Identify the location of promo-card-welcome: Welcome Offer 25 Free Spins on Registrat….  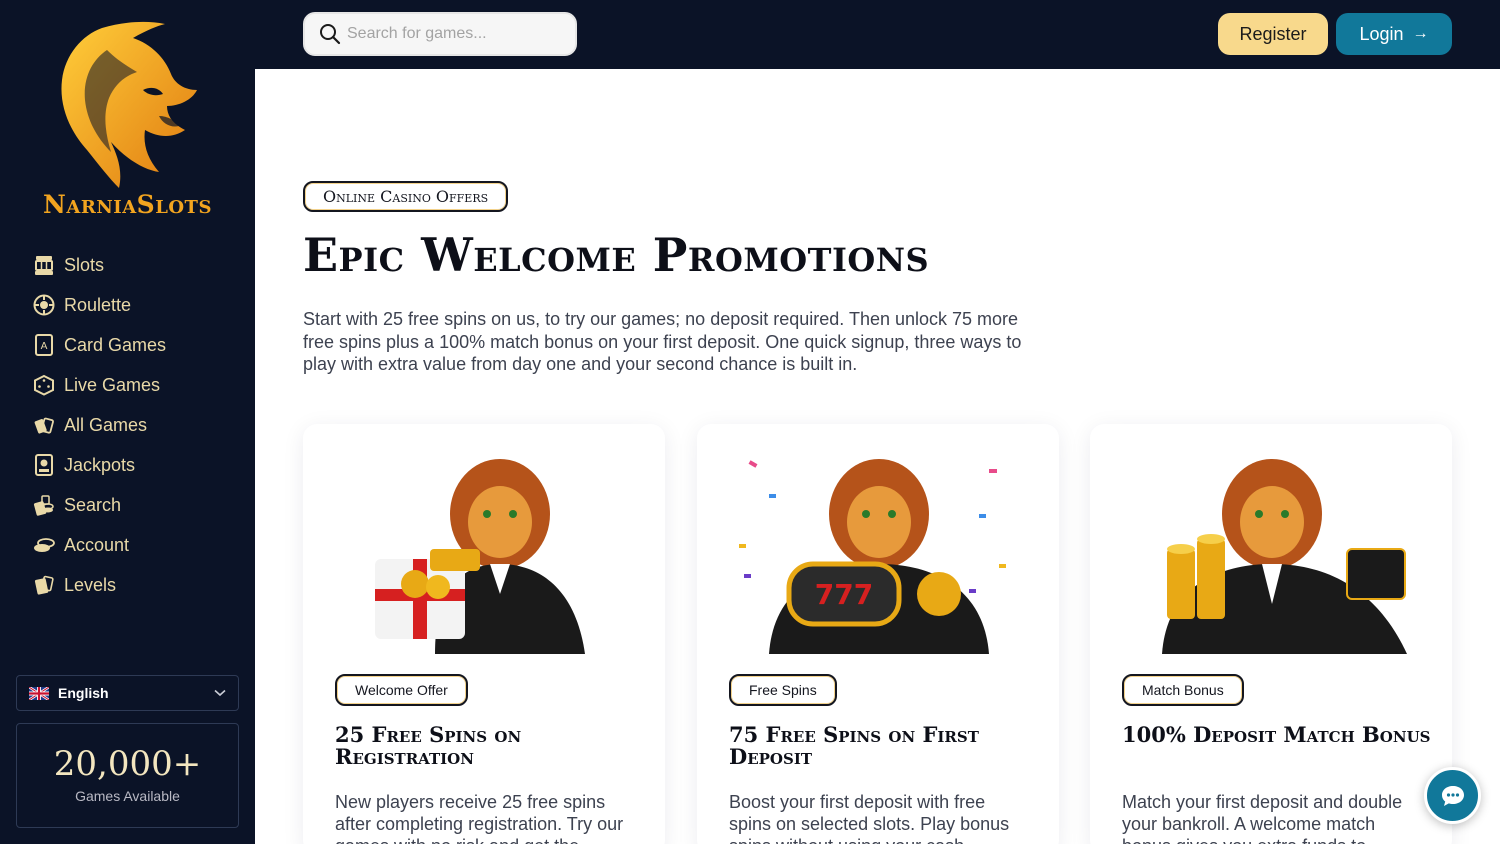
(484, 634).